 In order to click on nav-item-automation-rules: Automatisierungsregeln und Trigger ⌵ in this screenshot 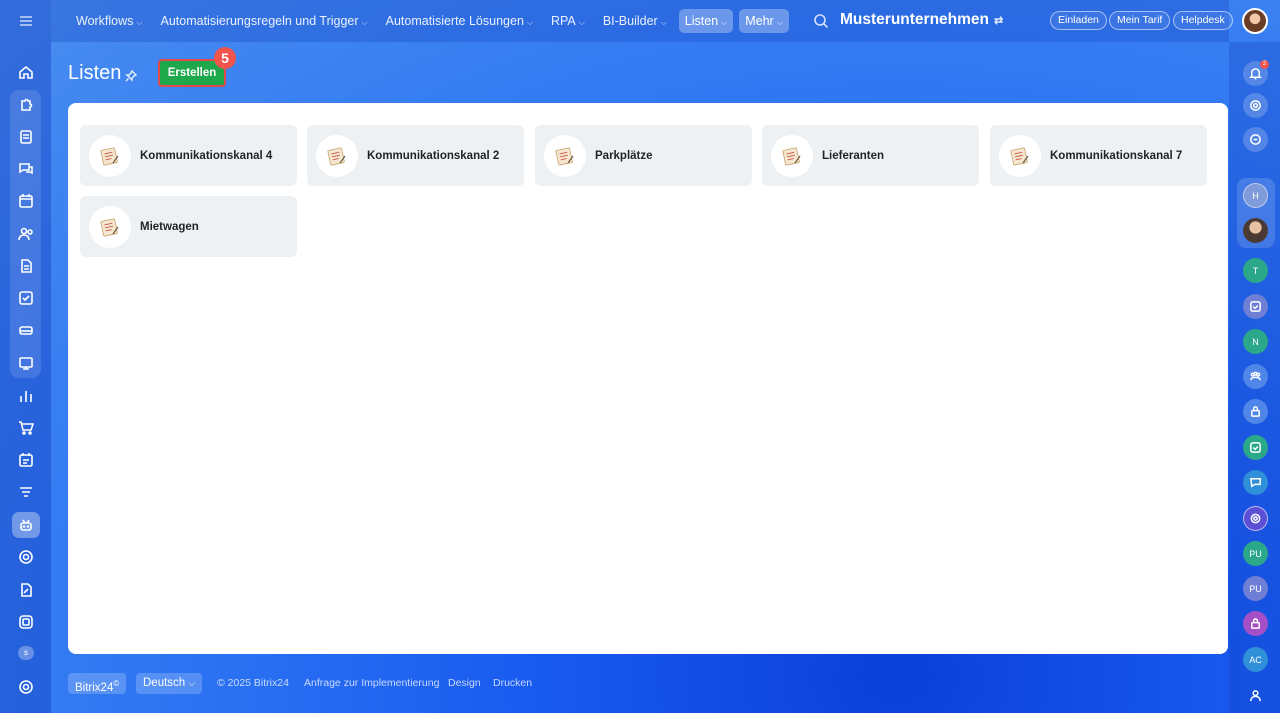, I will do `click(264, 21)`.